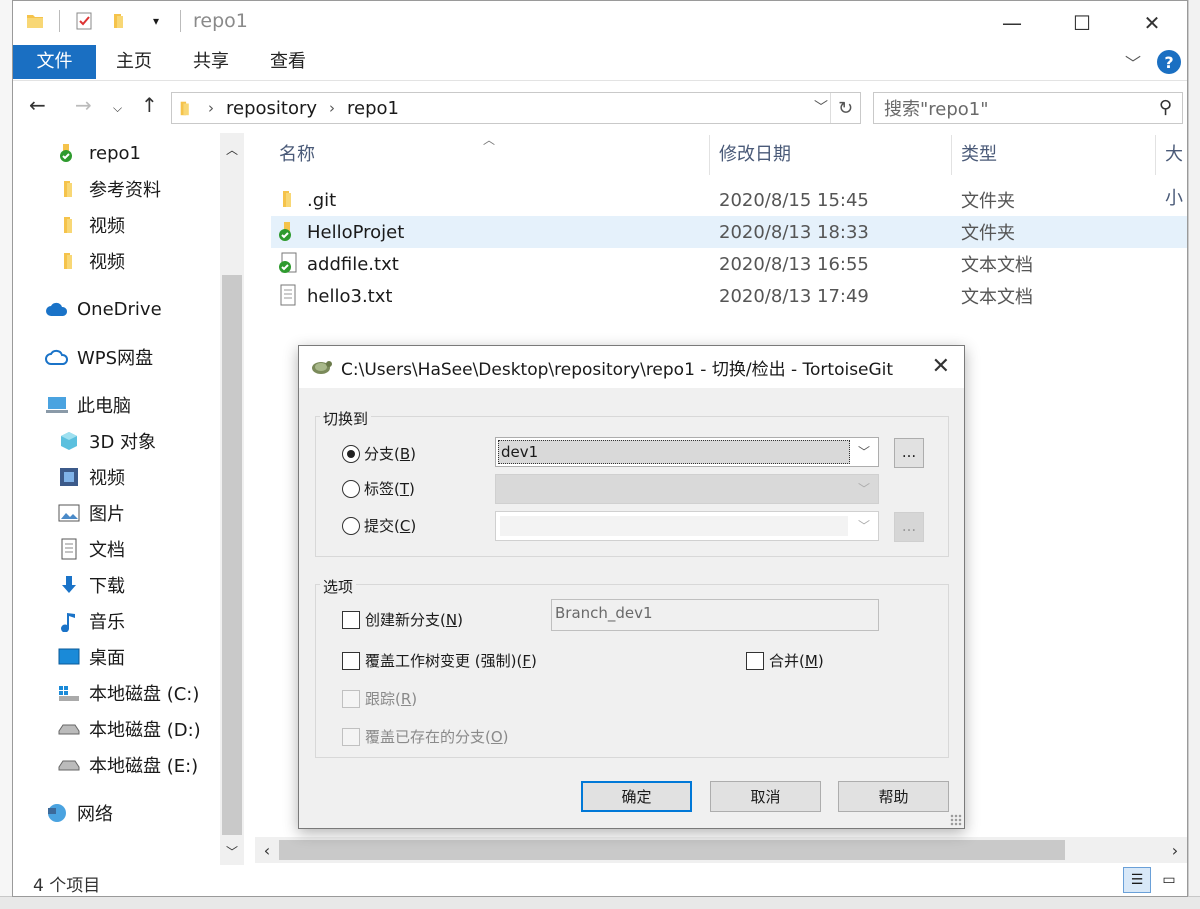 This screenshot has height=909, width=1200. What do you see at coordinates (128, 693) in the screenshot?
I see `sidebar-item-drive-c: 本地磁盘 (C:)` at bounding box center [128, 693].